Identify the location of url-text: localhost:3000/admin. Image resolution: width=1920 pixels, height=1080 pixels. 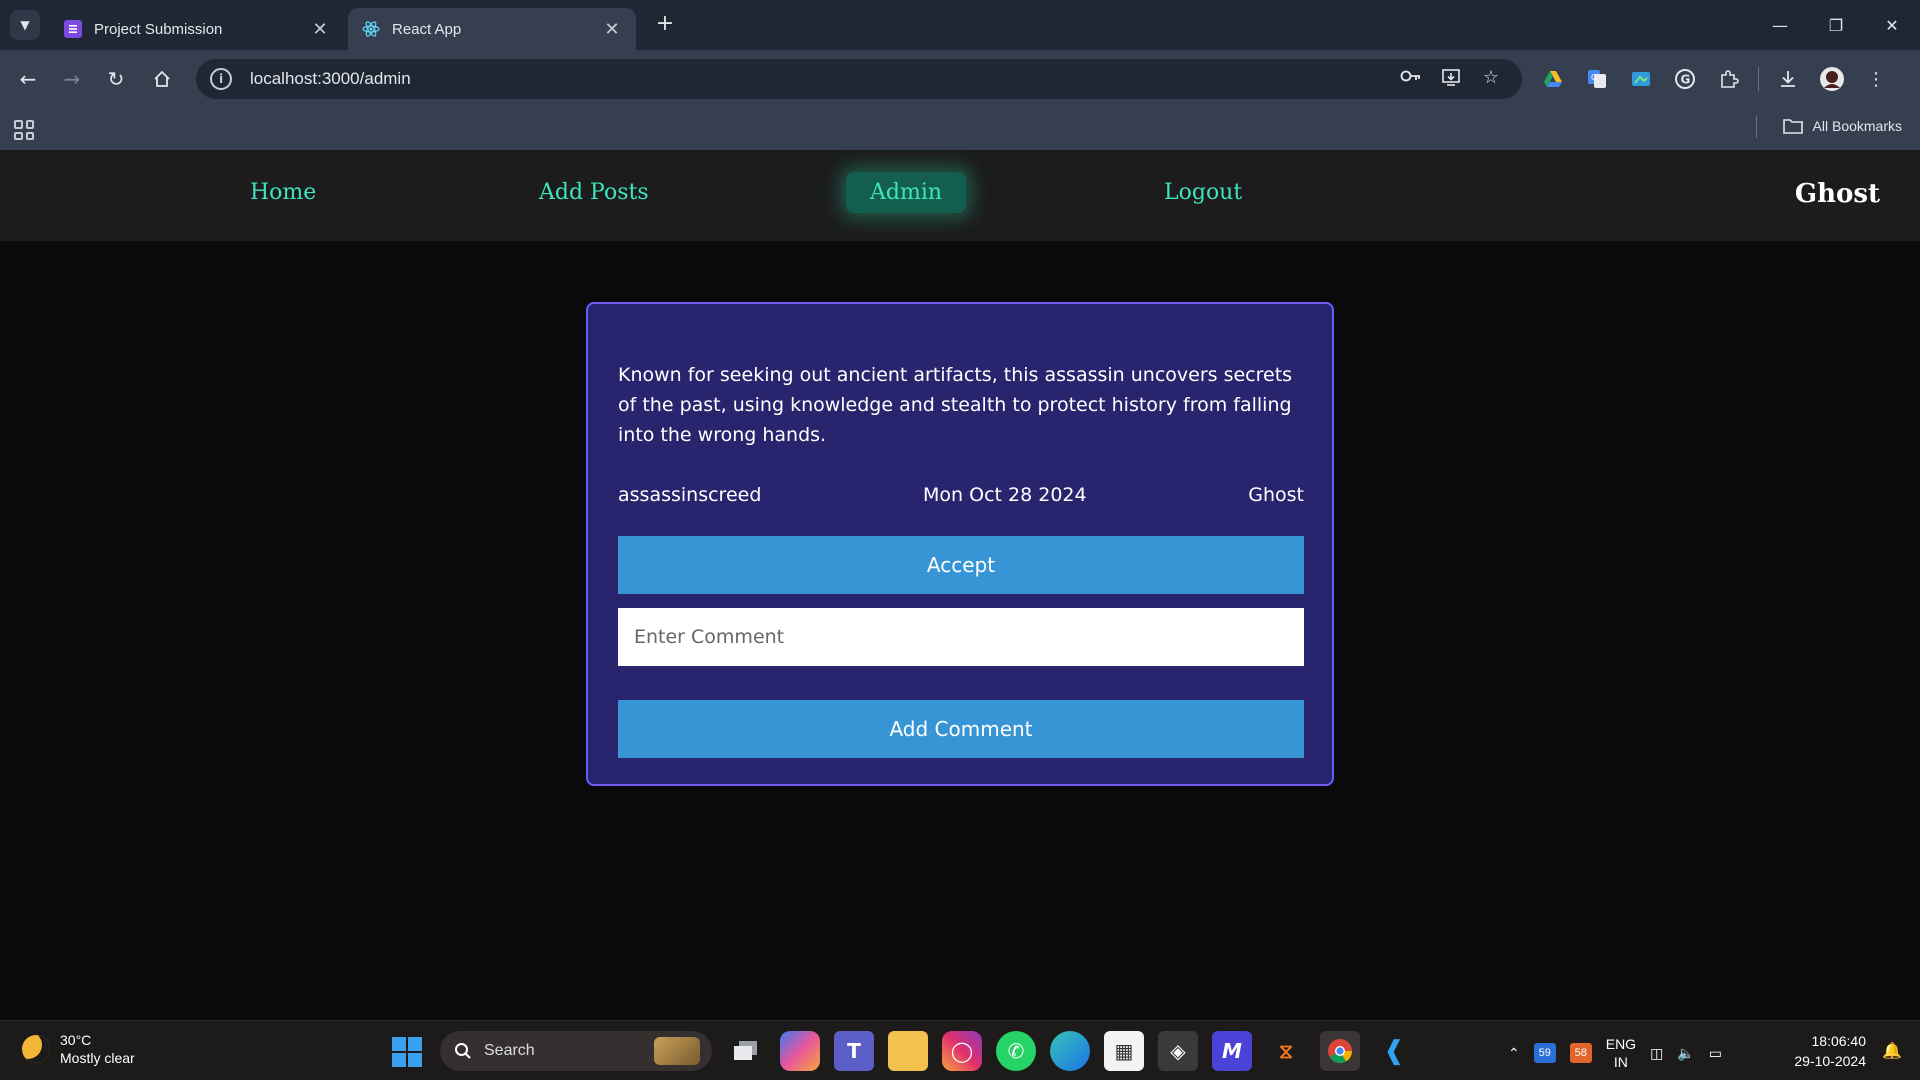
(330, 78).